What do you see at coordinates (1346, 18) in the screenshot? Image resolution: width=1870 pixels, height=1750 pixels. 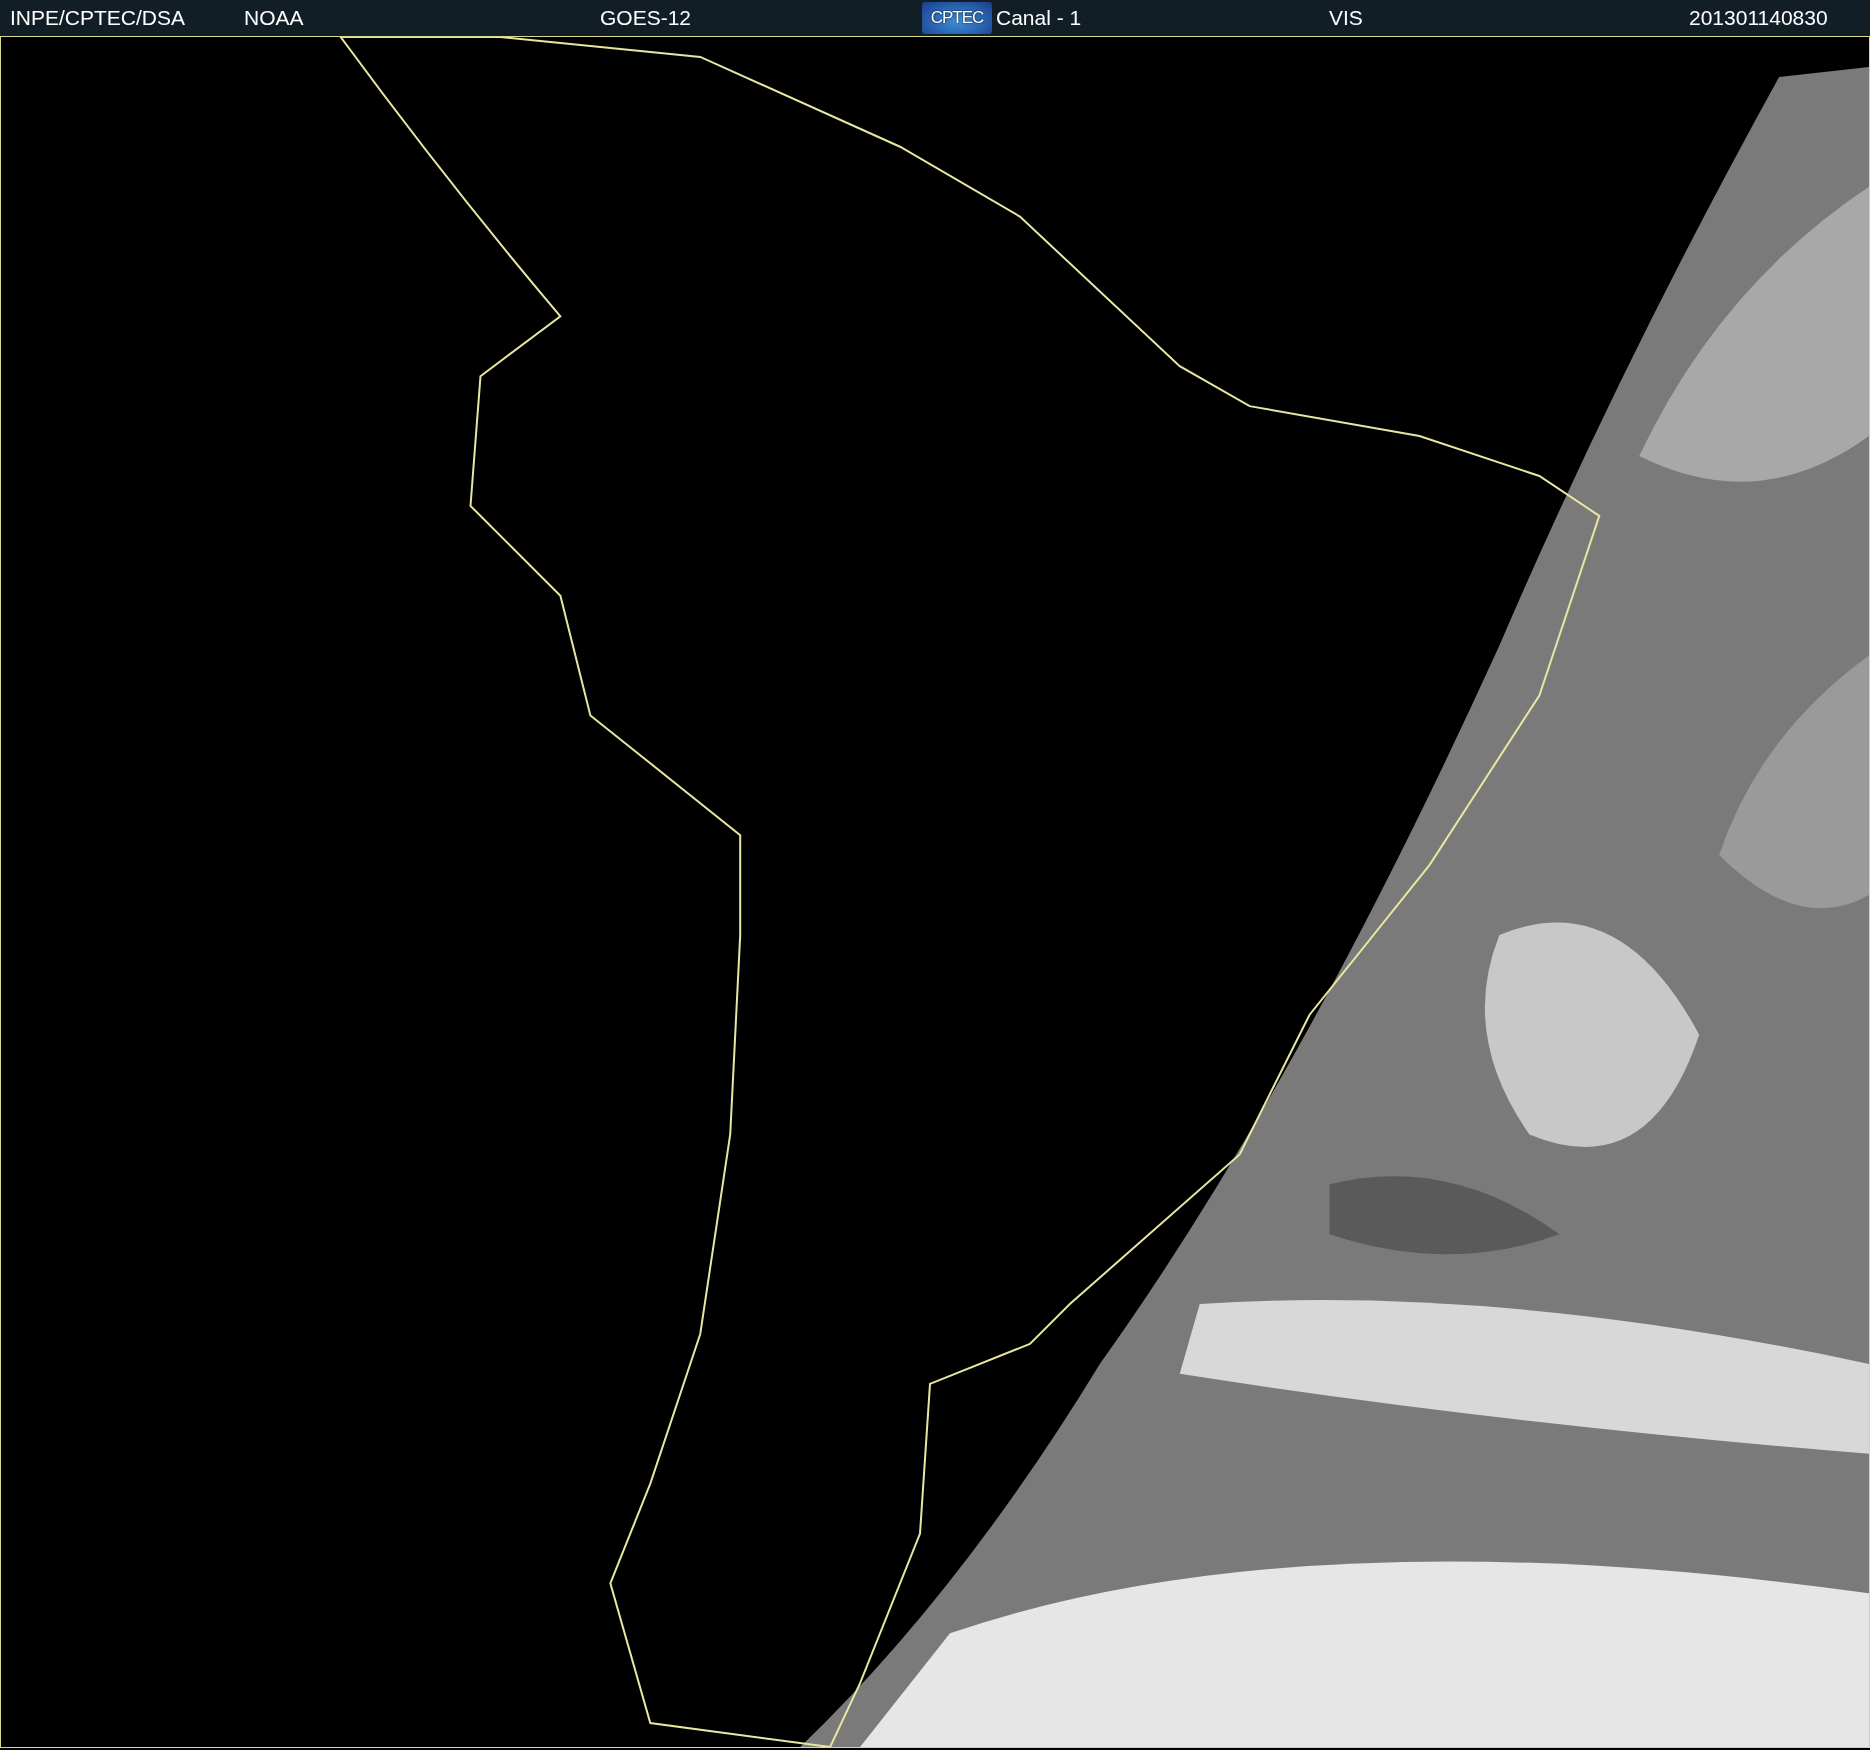 I see `band-label: VIS` at bounding box center [1346, 18].